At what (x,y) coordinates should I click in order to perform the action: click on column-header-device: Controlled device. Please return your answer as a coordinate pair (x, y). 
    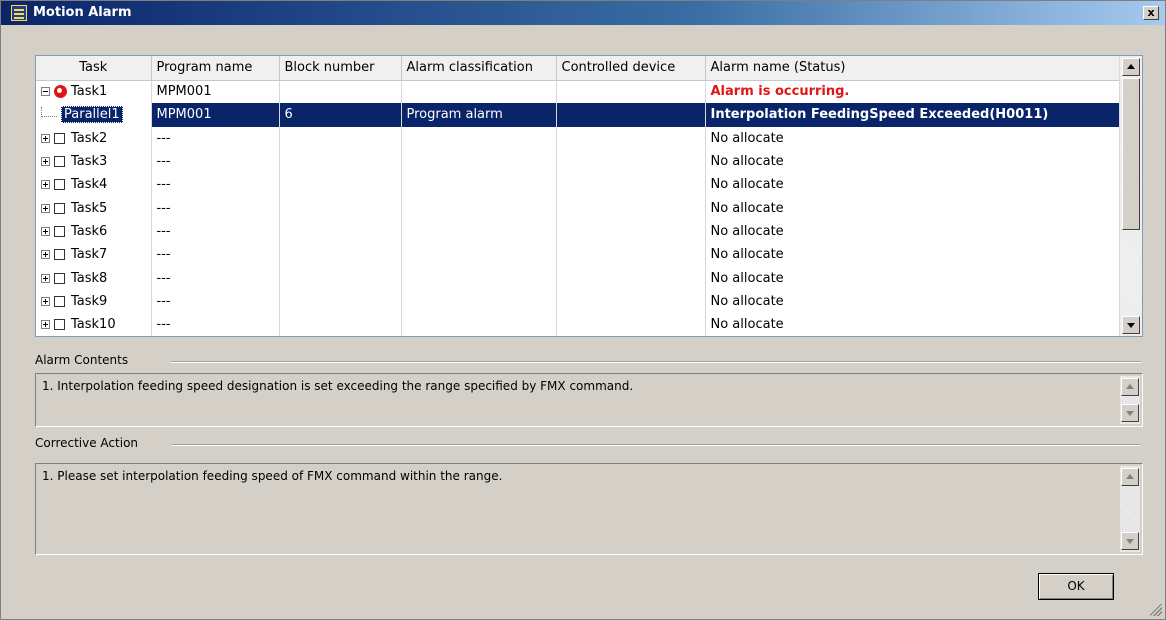
    Looking at the image, I should click on (631, 68).